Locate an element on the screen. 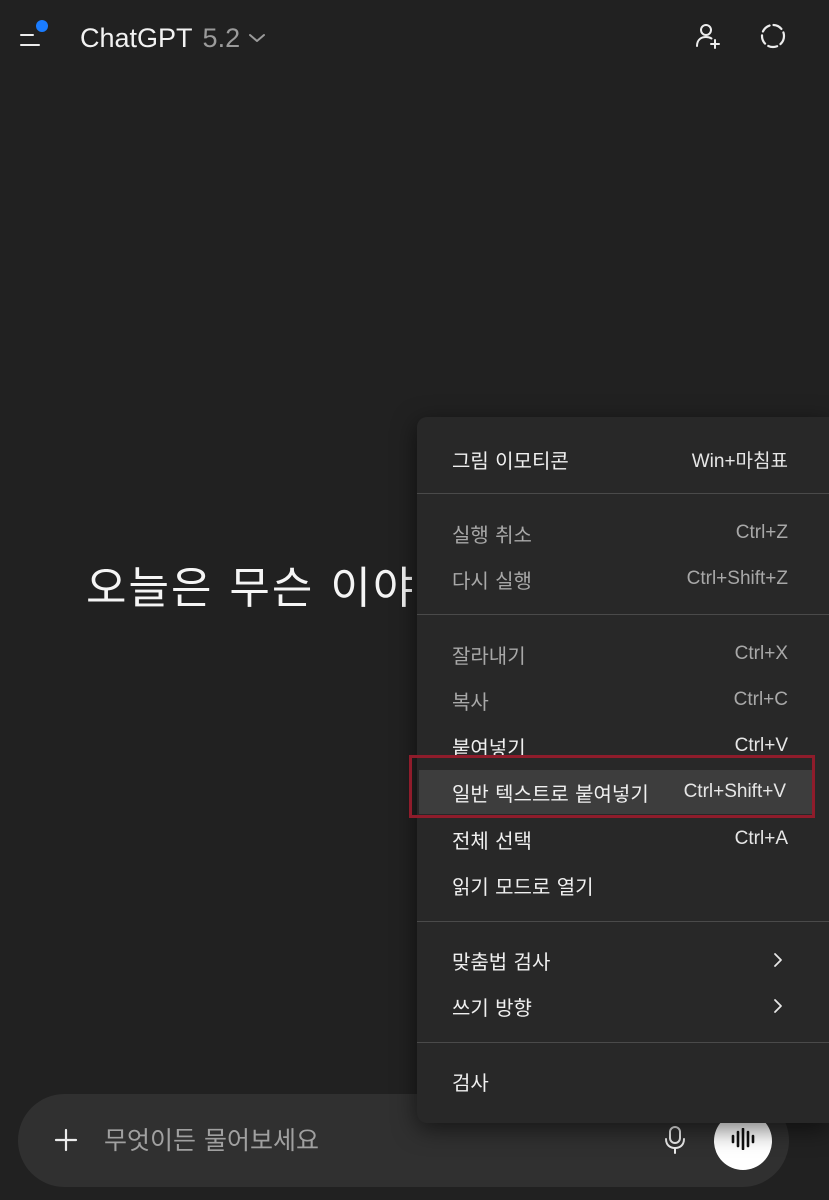 The height and width of the screenshot is (1200, 829). model-version: 5.2 is located at coordinates (221, 37).